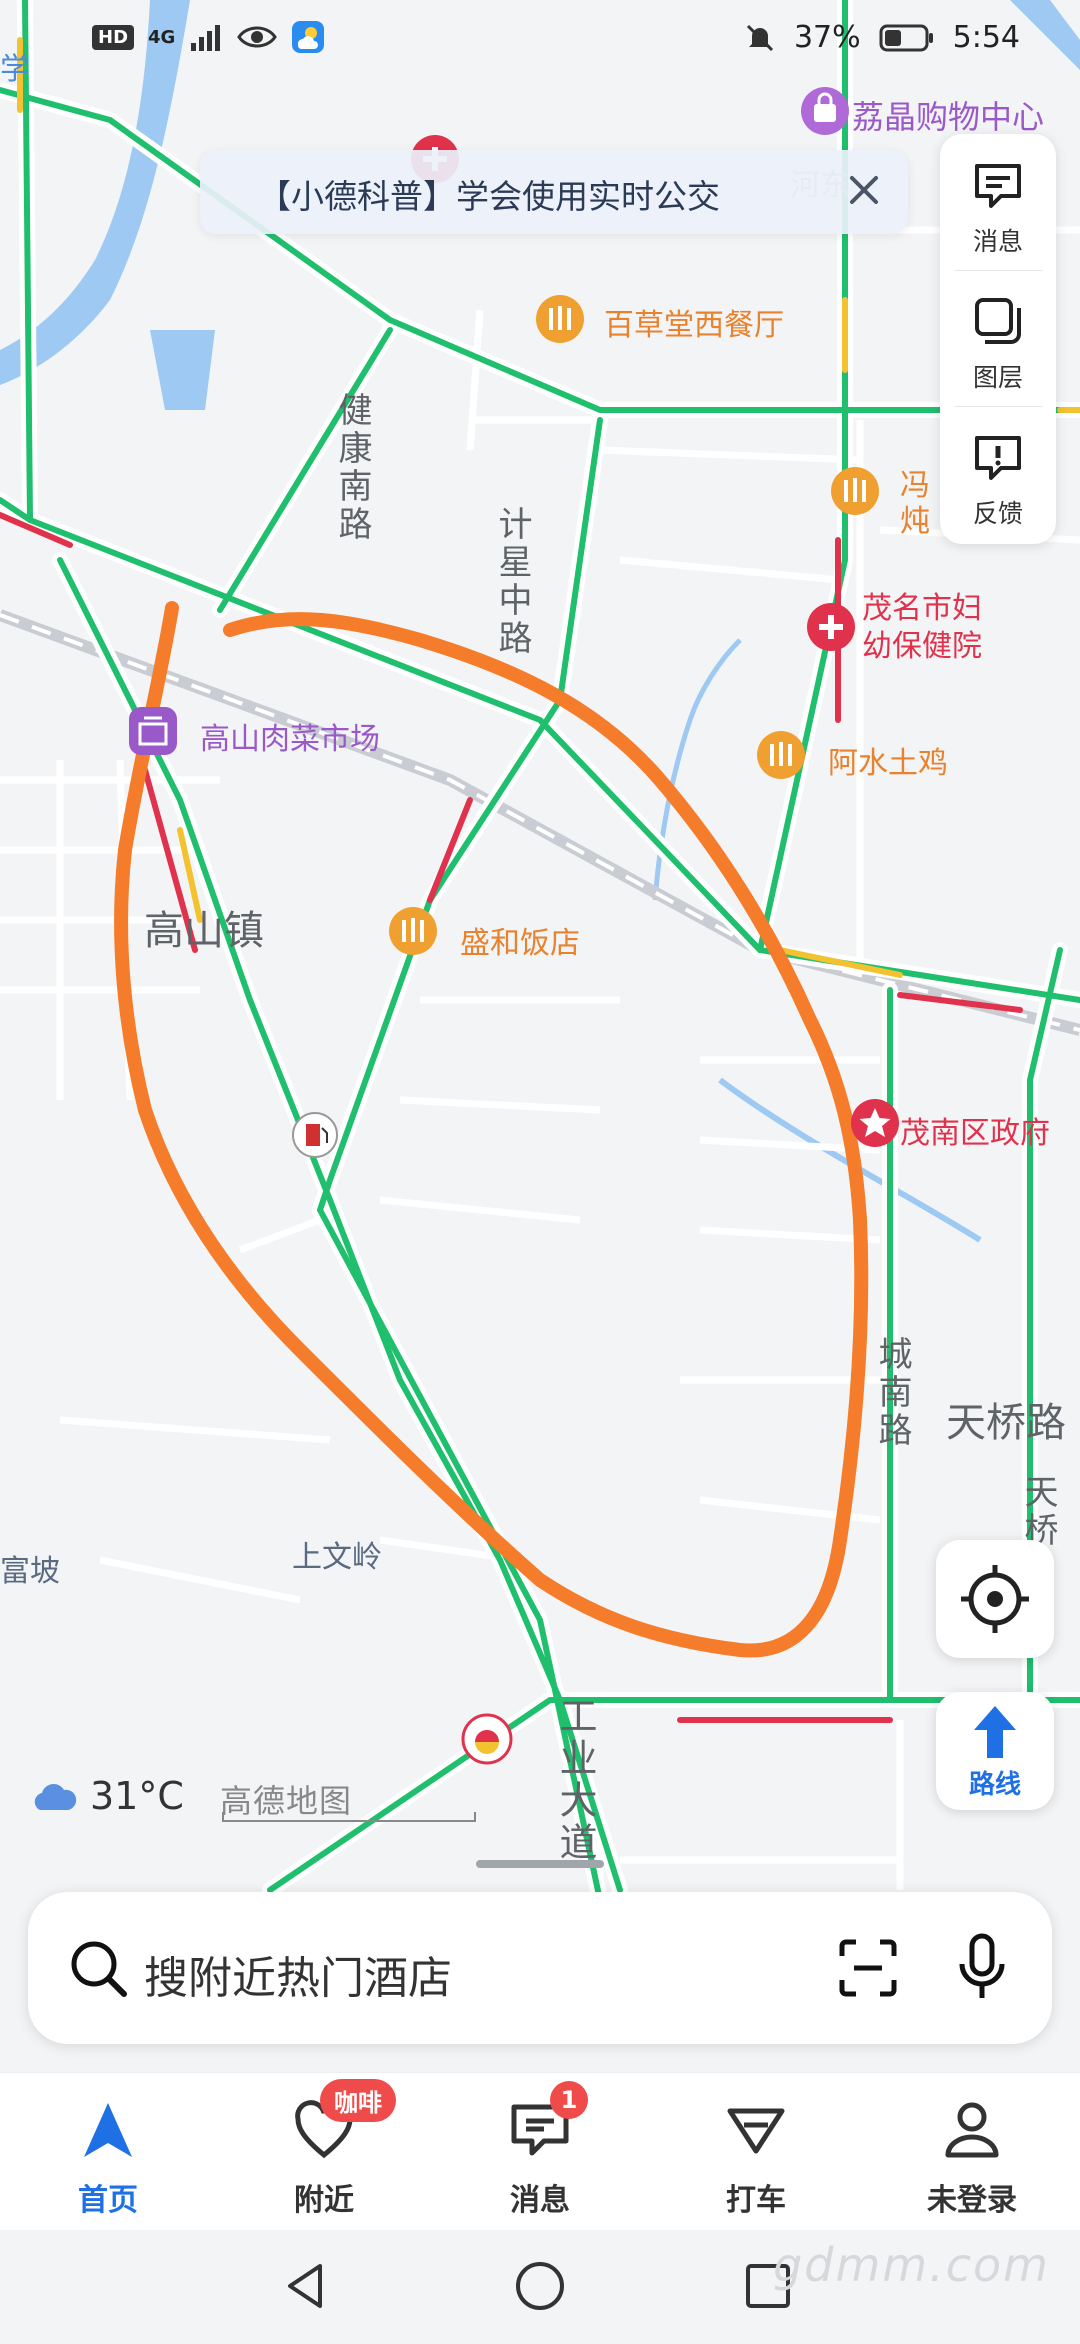  I want to click on tab-taxi-label: 打车, so click(756, 2200).